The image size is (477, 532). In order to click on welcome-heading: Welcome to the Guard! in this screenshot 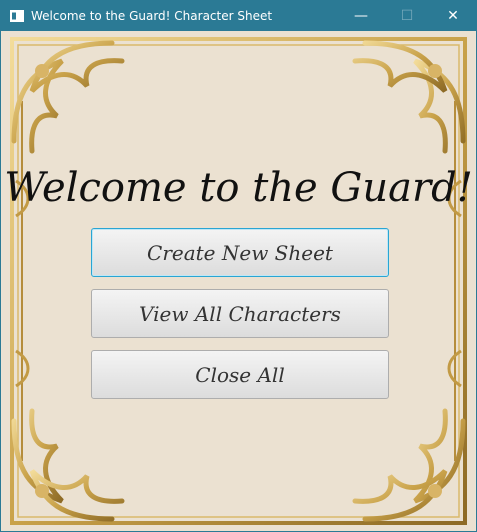, I will do `click(238, 188)`.